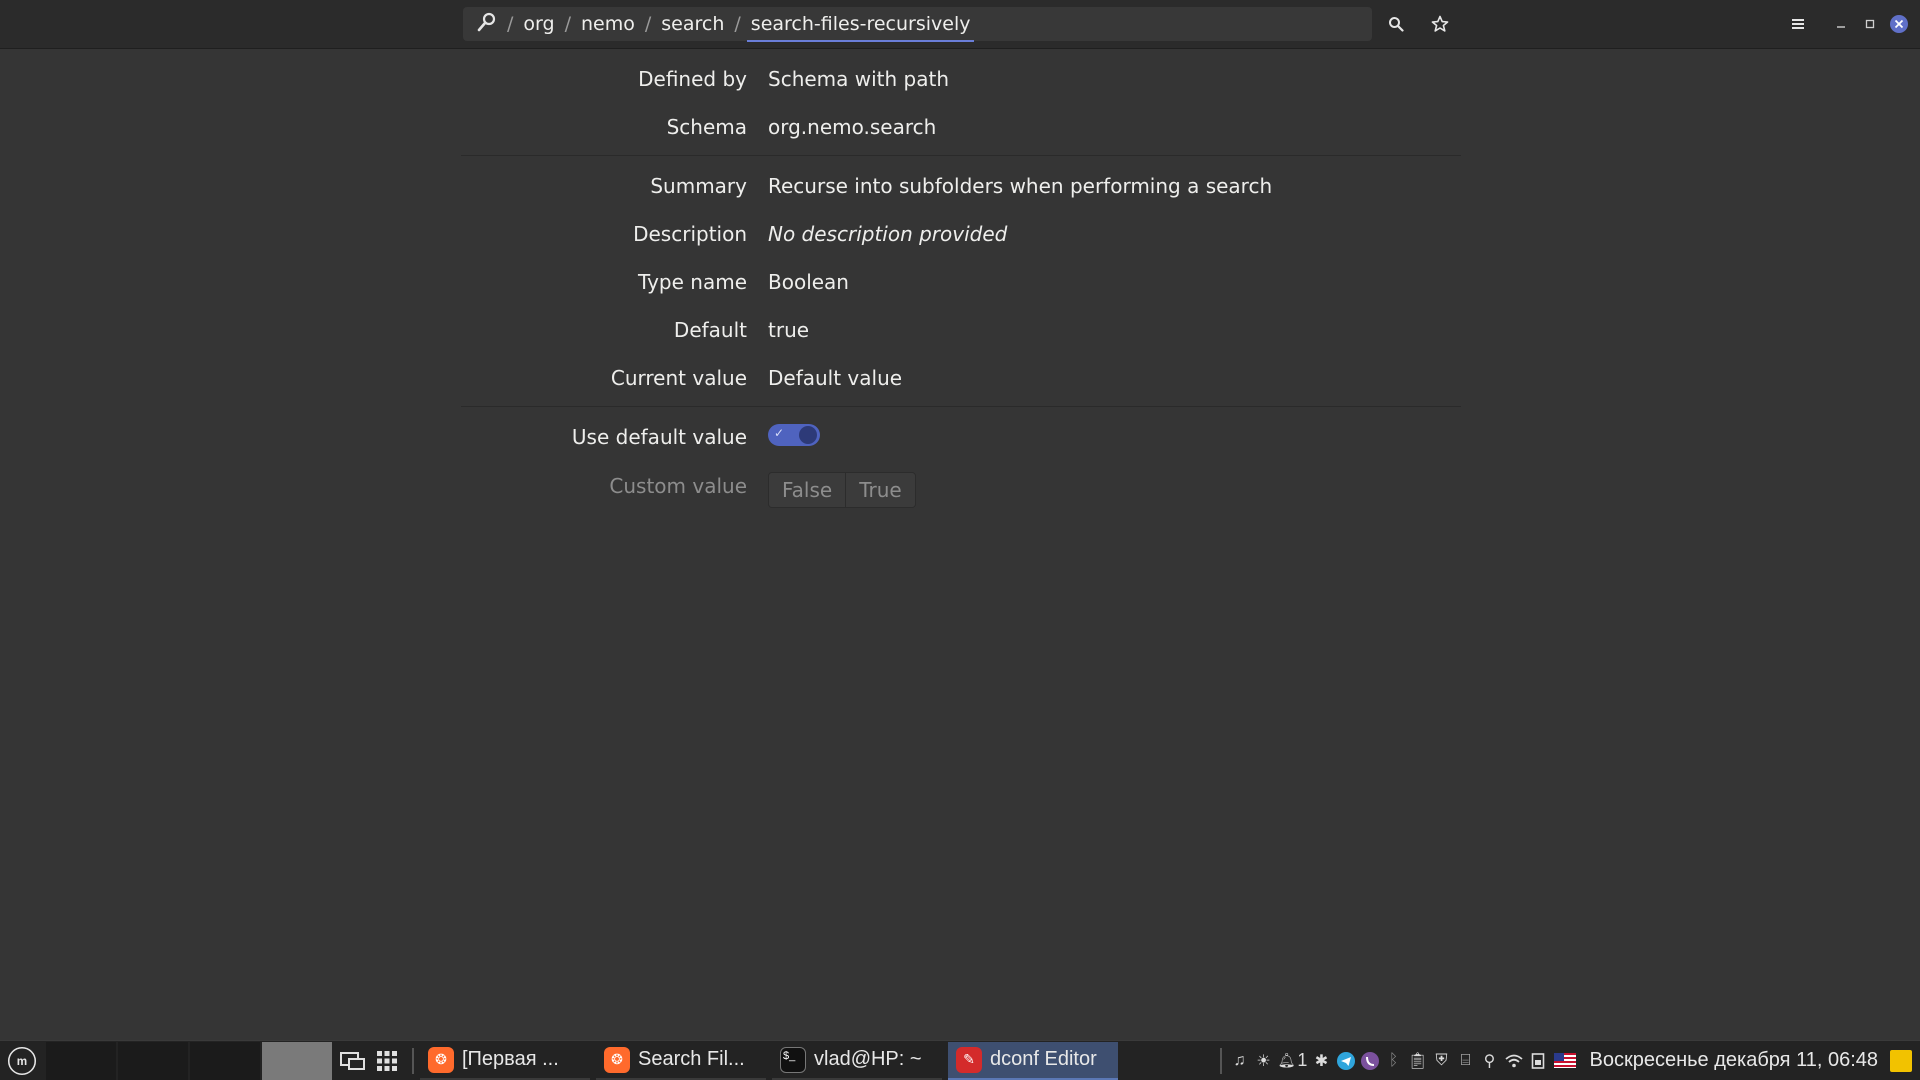 Image resolution: width=1920 pixels, height=1080 pixels. Describe the element at coordinates (678, 486) in the screenshot. I see `custom-value-label: Custom value` at that location.